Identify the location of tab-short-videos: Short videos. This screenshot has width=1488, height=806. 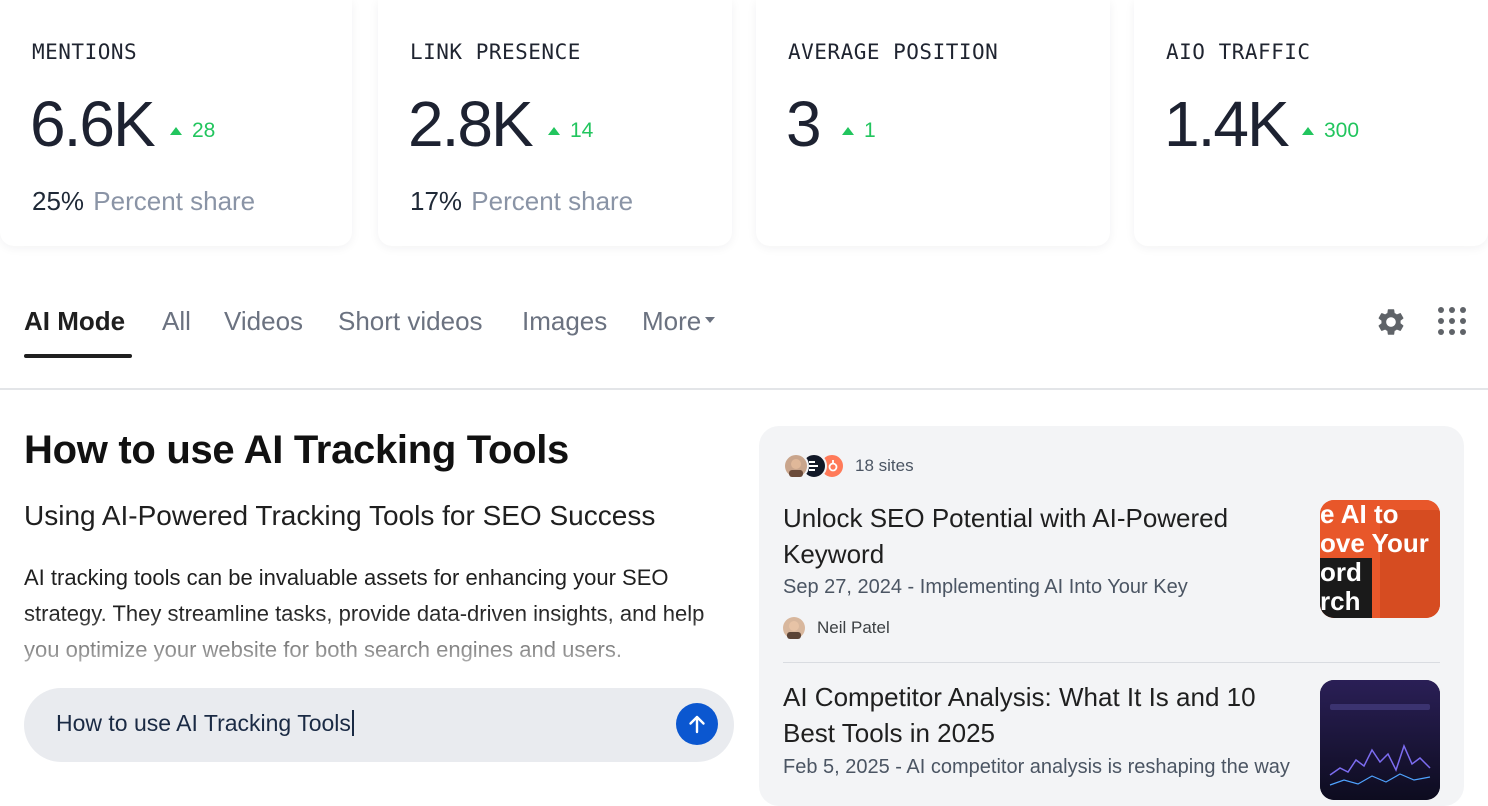
(410, 321).